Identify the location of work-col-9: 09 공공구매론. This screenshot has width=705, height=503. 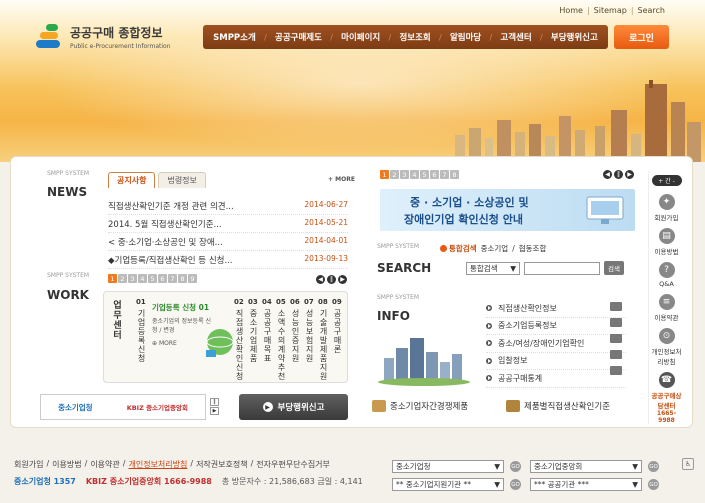
(337, 339).